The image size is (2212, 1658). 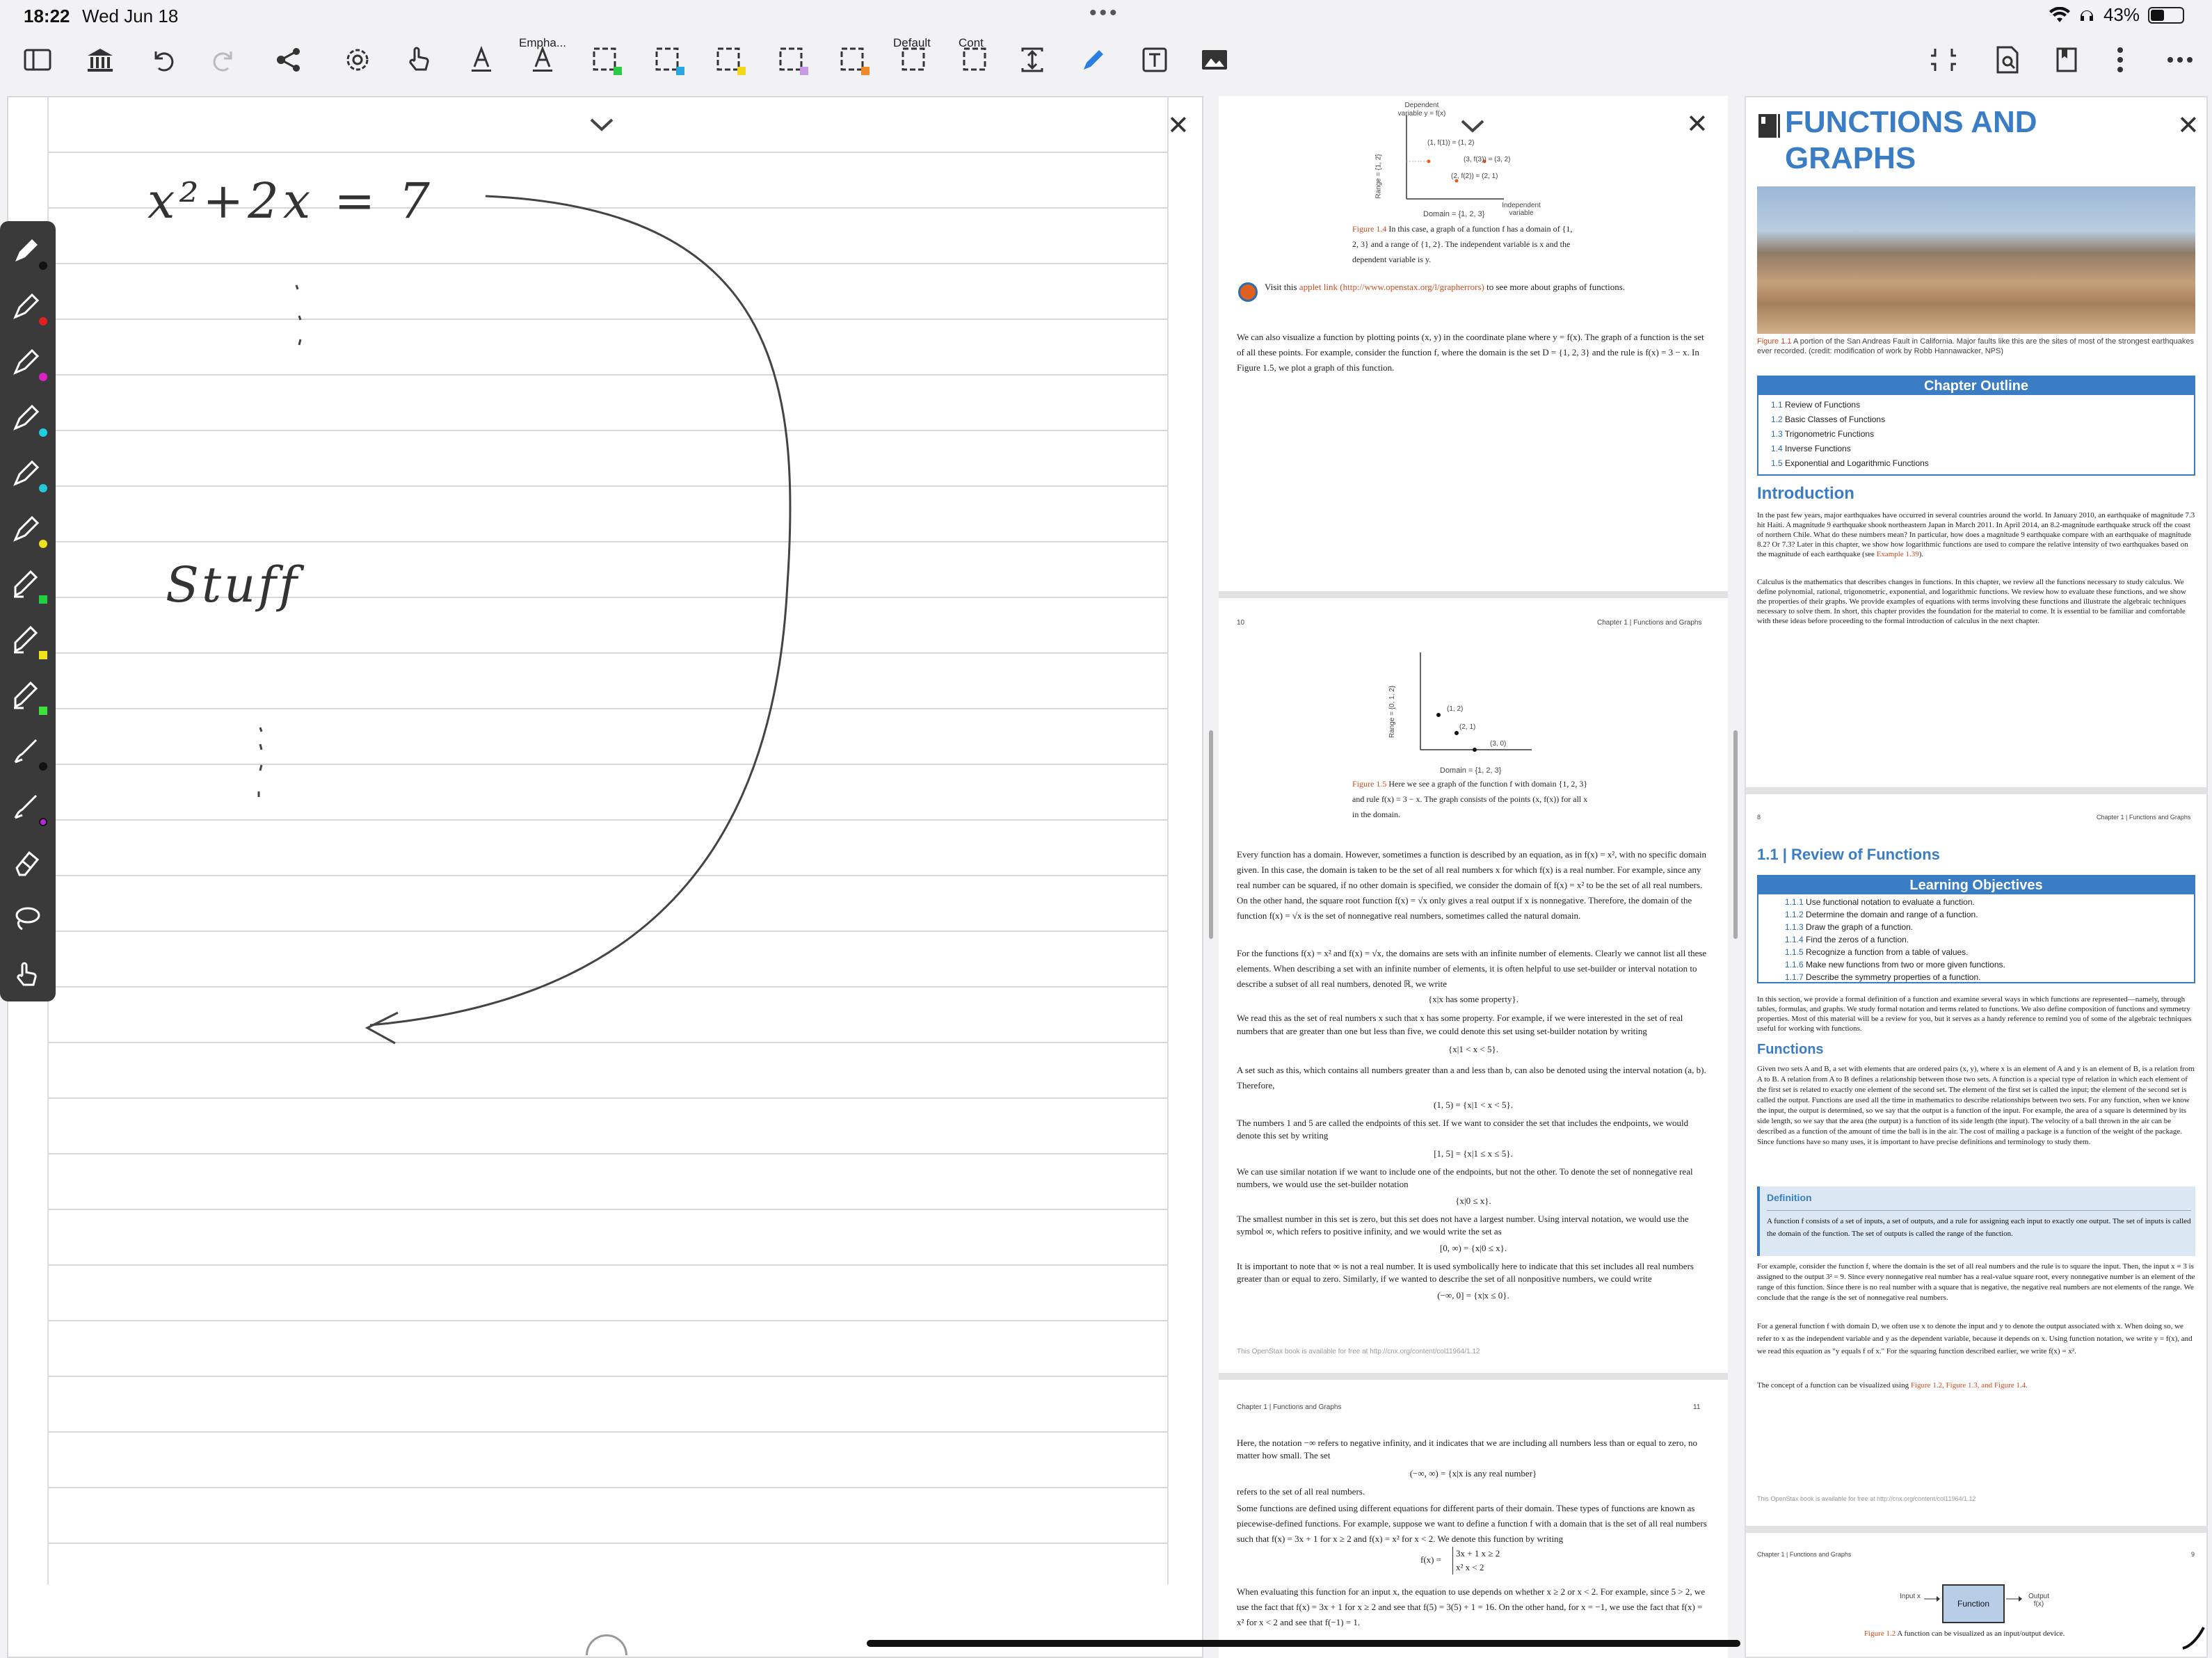 I want to click on fig15-point-3: (3, 0), so click(x=1498, y=744).